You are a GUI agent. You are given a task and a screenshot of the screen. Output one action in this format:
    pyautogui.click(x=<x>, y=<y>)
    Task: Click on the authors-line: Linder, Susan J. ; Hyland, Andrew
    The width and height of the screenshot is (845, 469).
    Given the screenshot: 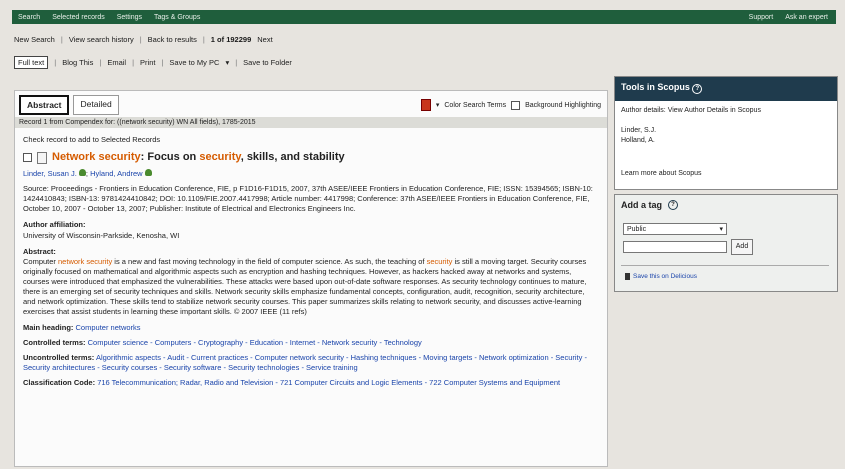 What is the action you would take?
    pyautogui.click(x=311, y=173)
    